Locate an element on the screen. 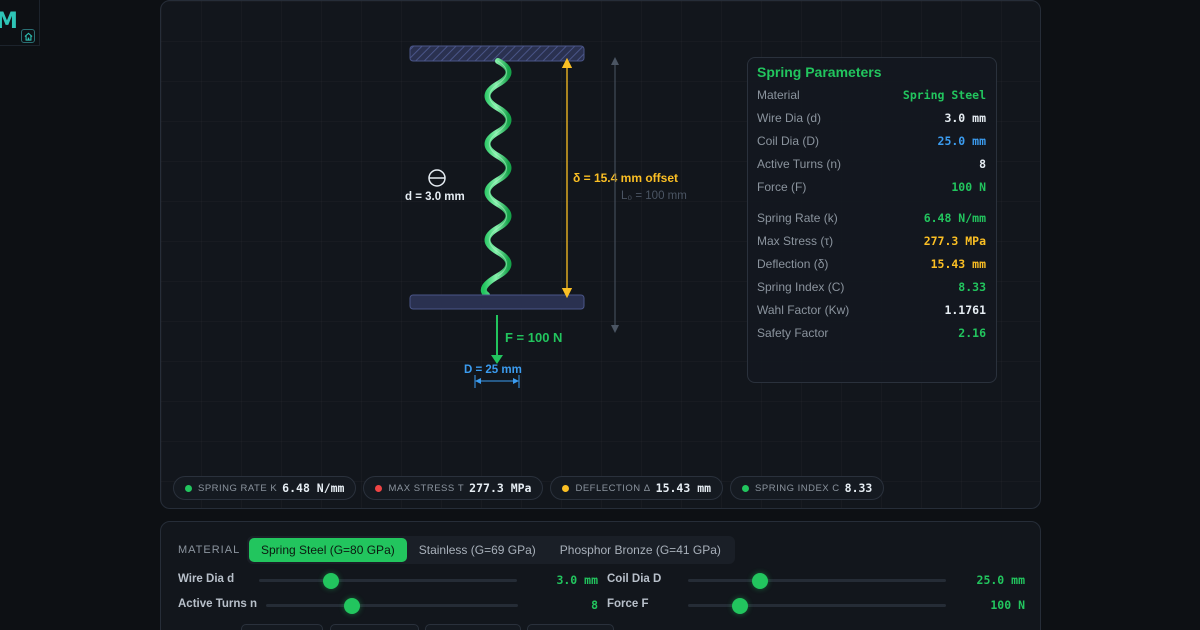  material-label: MATERIAL is located at coordinates (209, 550).